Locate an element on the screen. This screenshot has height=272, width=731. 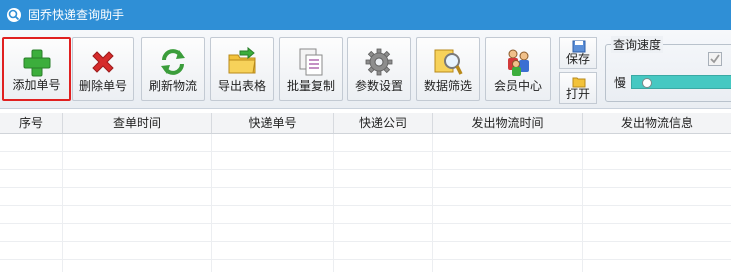
users-icon is located at coordinates (518, 62).